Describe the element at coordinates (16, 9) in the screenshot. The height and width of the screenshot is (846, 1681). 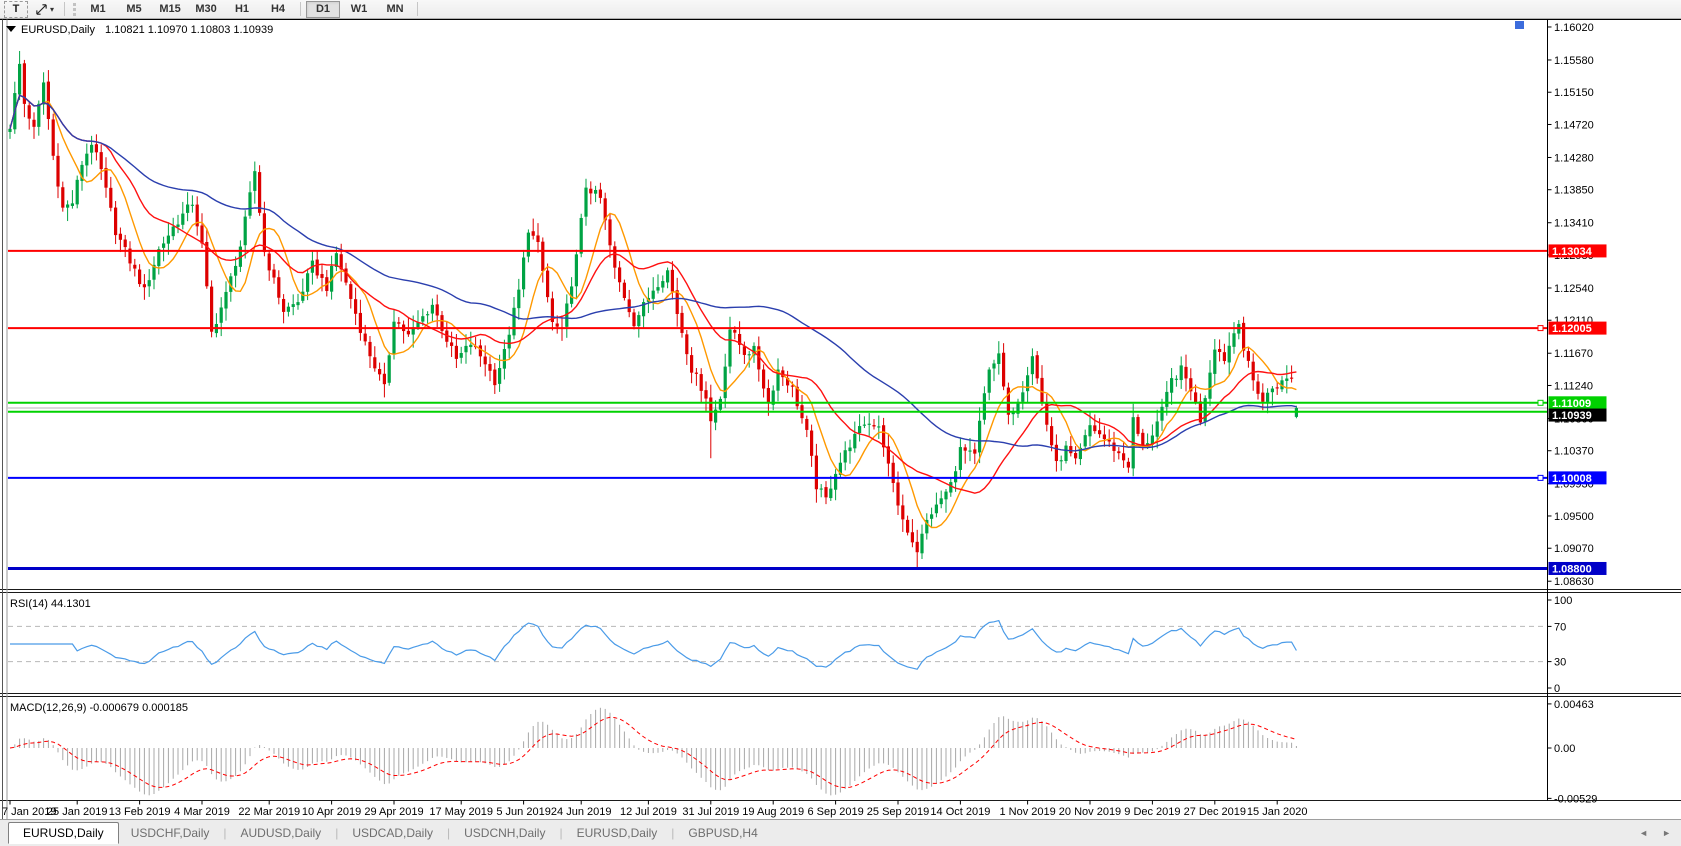
I see `text-tool-button: T` at that location.